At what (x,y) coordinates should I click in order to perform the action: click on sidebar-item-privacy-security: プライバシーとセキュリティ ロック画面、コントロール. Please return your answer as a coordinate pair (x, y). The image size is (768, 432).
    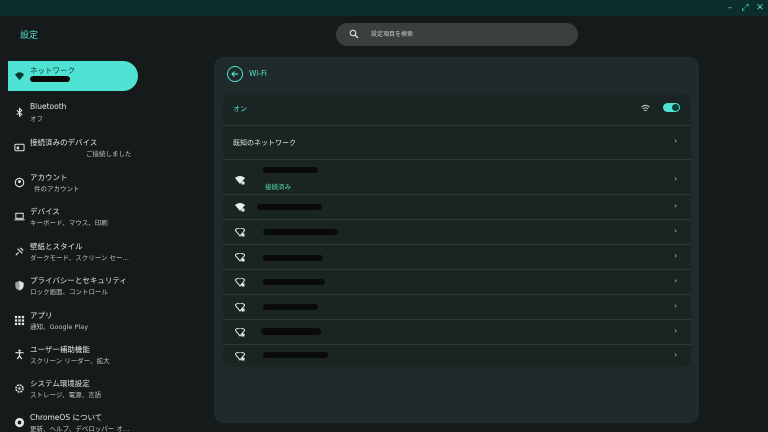
    Looking at the image, I should click on (73, 286).